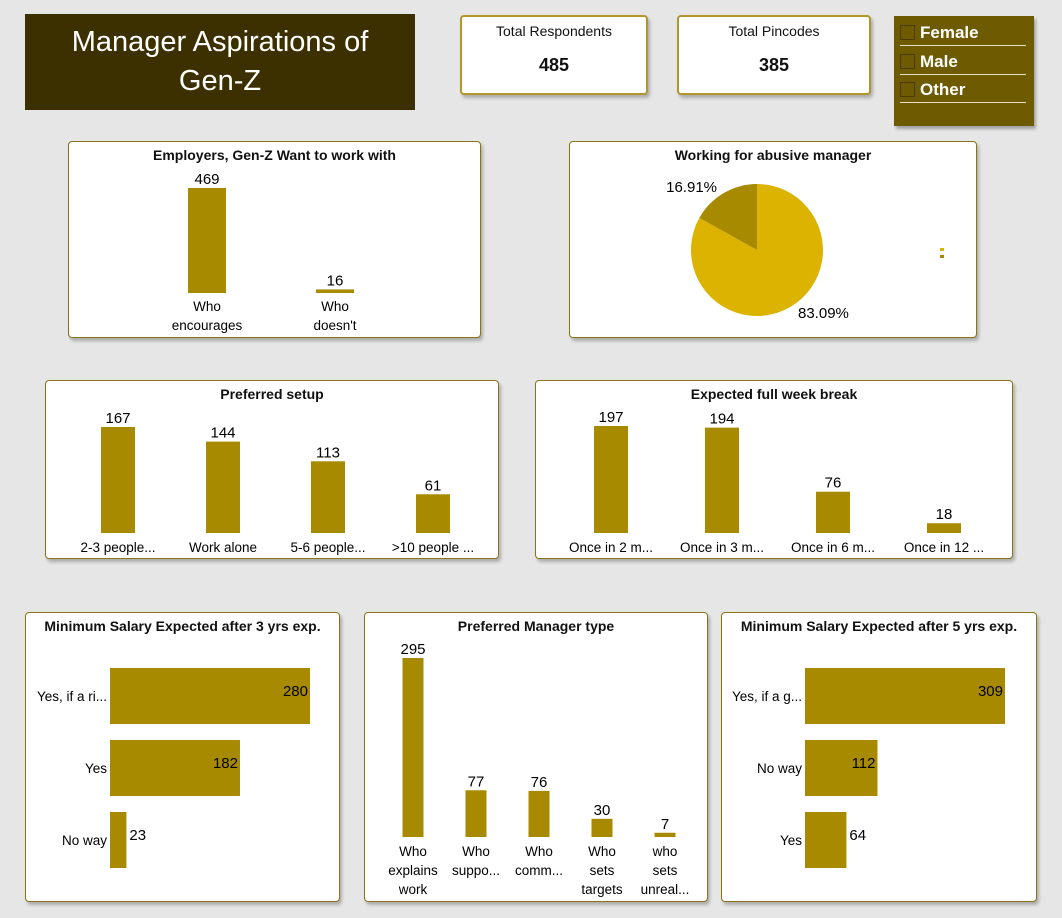  I want to click on data-label: 61, so click(433, 485).